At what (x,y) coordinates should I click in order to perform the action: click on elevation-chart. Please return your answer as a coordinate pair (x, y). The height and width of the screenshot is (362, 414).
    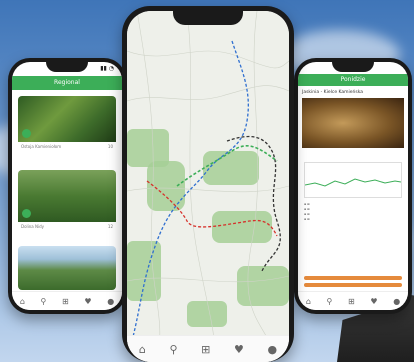
    Looking at the image, I should click on (353, 180).